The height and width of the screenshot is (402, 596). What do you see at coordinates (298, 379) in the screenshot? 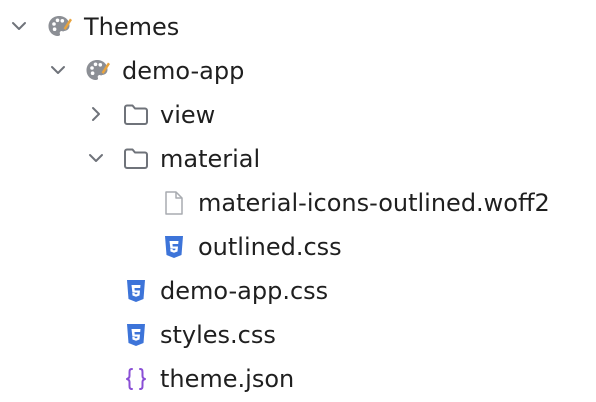
I see `tree-row-theme-json: theme.json` at bounding box center [298, 379].